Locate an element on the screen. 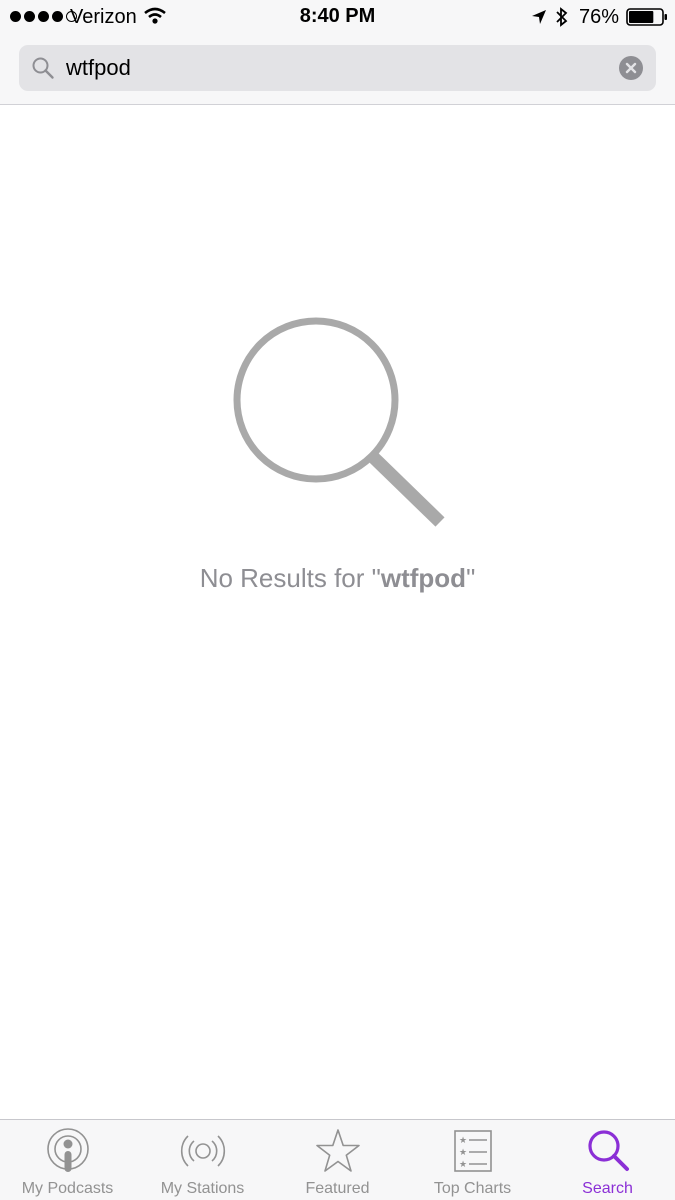 This screenshot has width=675, height=1200. tab-my-stations: My Stations is located at coordinates (202, 1160).